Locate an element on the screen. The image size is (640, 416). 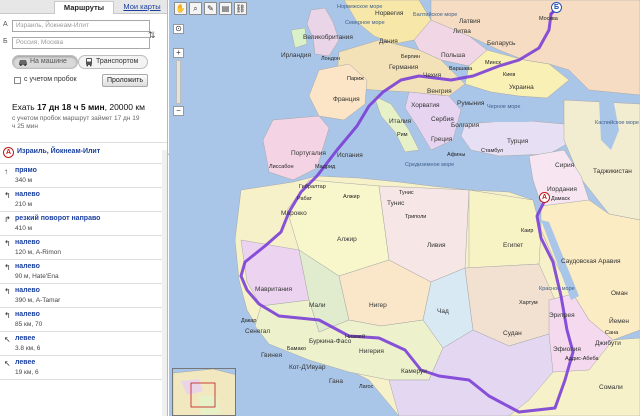
route-step-item: ↱ резкий поворот направо 410 м is located at coordinates (83, 224).